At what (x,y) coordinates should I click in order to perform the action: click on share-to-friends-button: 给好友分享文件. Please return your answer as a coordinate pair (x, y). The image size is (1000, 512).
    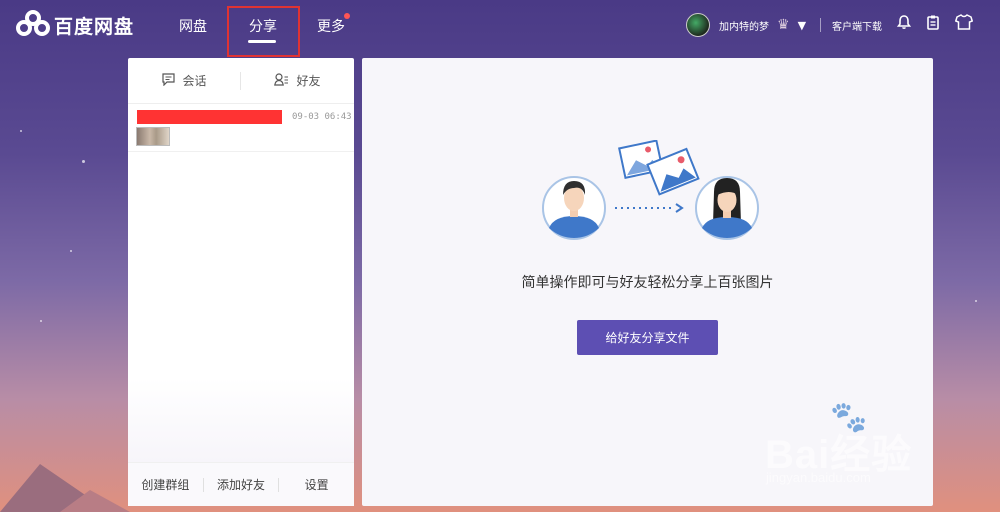
    Looking at the image, I should click on (647, 337).